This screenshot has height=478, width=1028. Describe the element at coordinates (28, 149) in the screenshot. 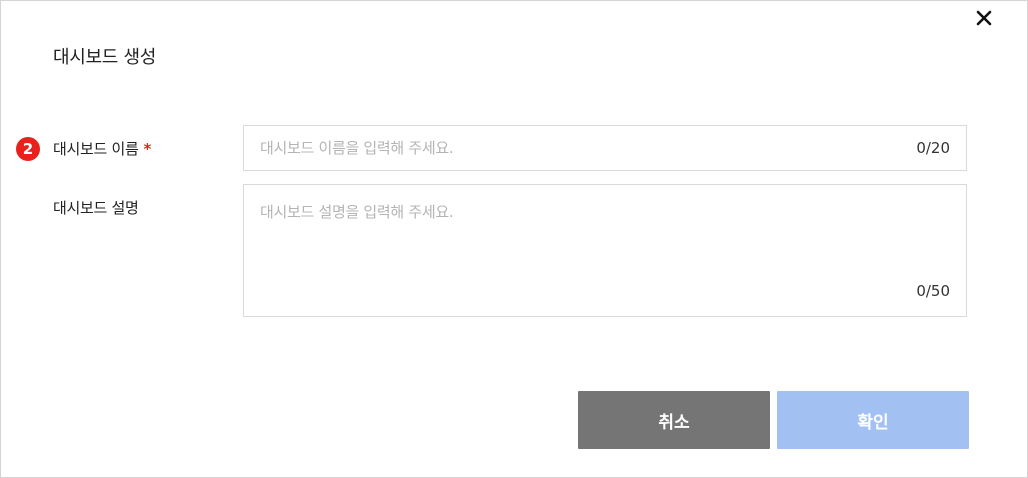

I see `step-number-badge: 2` at that location.